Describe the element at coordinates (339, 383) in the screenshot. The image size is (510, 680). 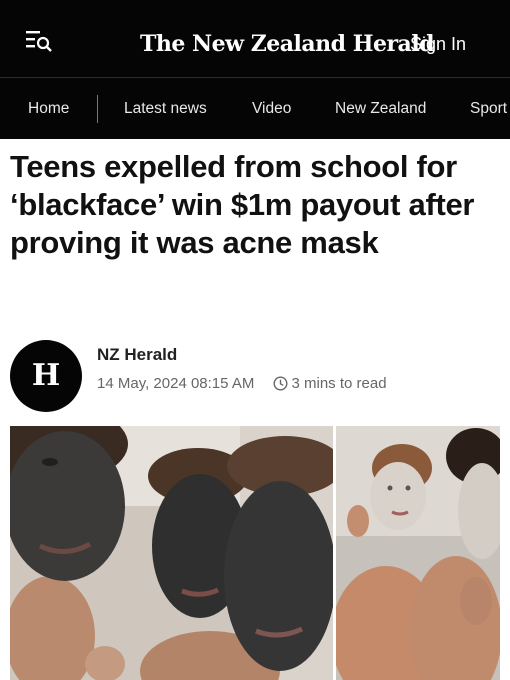
I see `read-time: 3 mins to read` at that location.